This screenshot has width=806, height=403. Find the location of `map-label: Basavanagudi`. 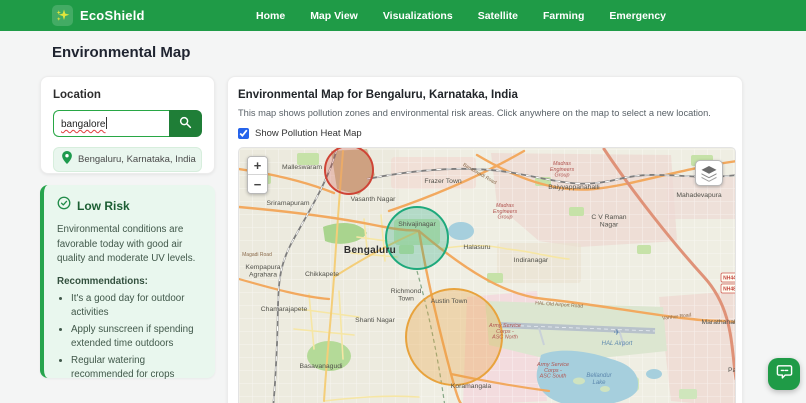

map-label: Basavanagudi is located at coordinates (321, 366).